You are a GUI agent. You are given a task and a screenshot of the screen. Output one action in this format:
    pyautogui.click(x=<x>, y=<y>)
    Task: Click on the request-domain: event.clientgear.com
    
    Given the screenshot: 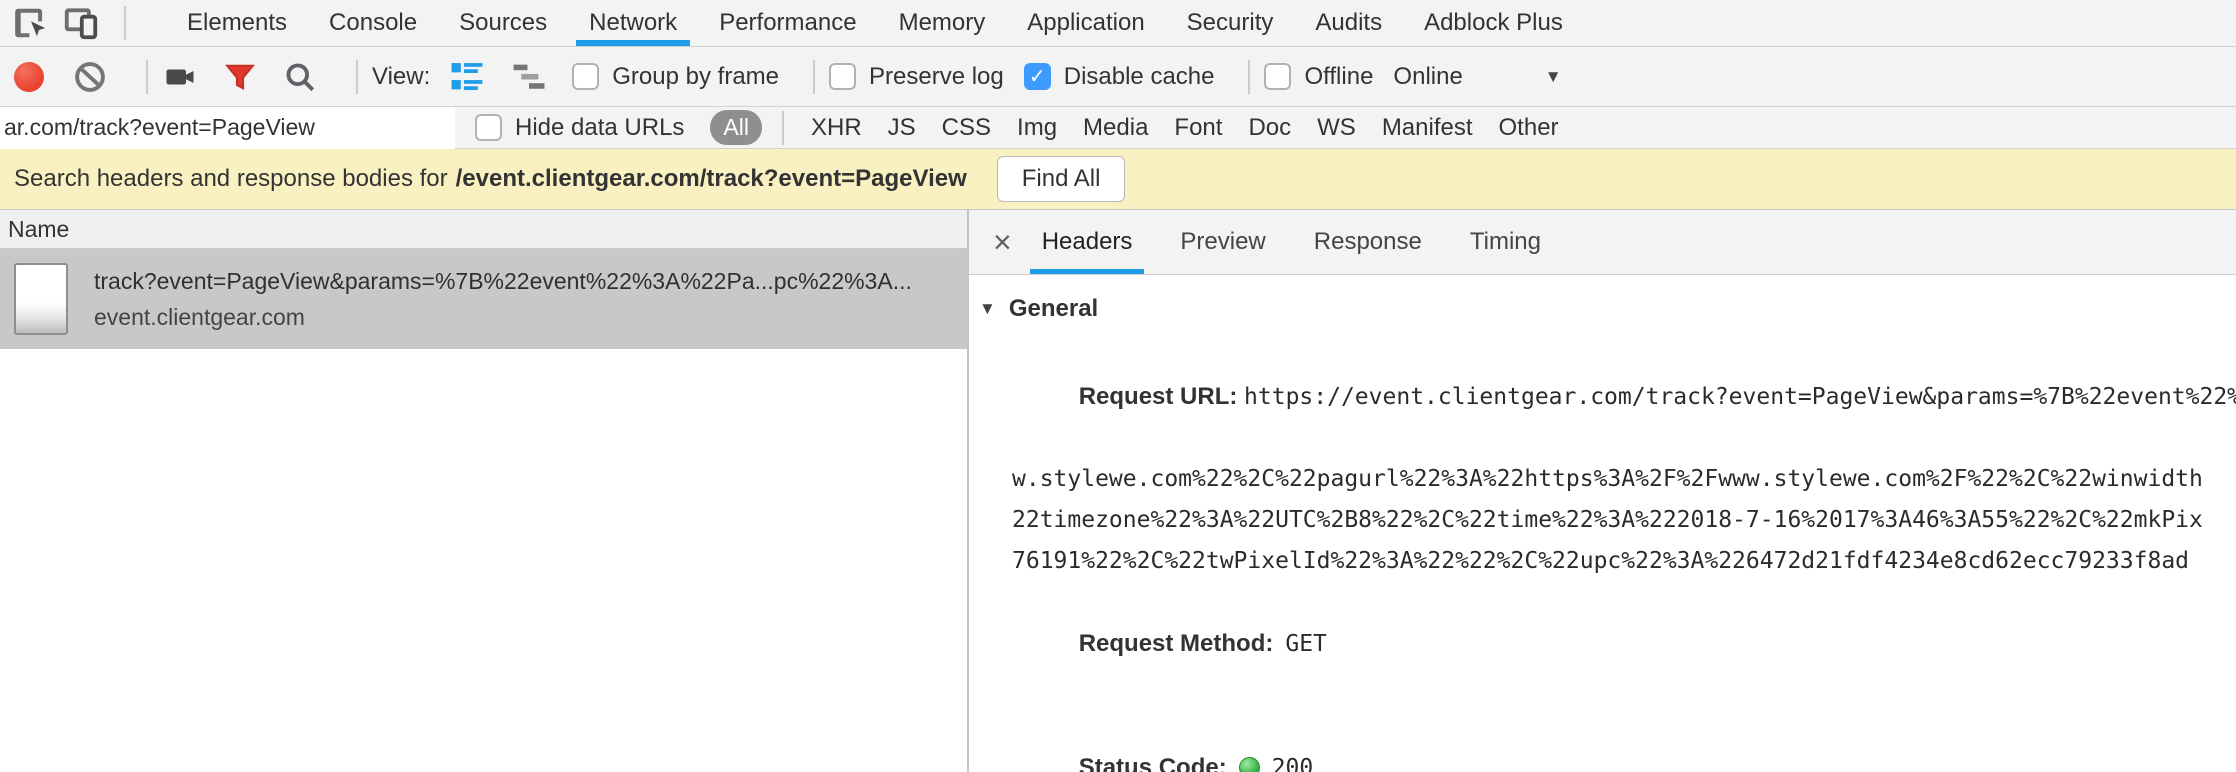 What is the action you would take?
    pyautogui.click(x=199, y=317)
    